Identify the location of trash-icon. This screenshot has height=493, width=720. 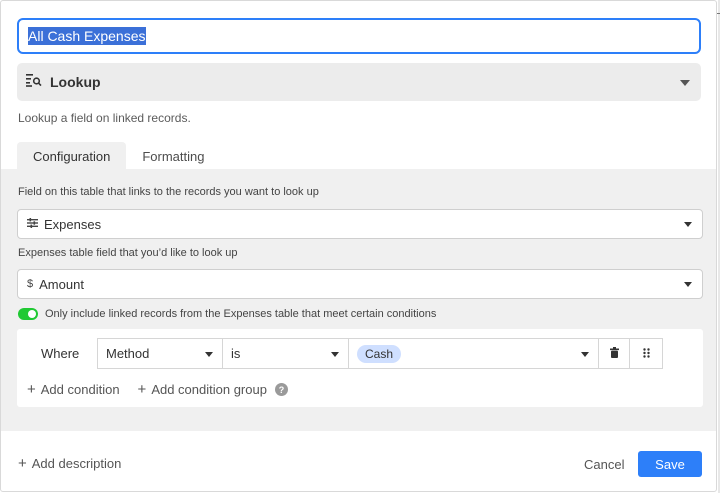
(614, 353).